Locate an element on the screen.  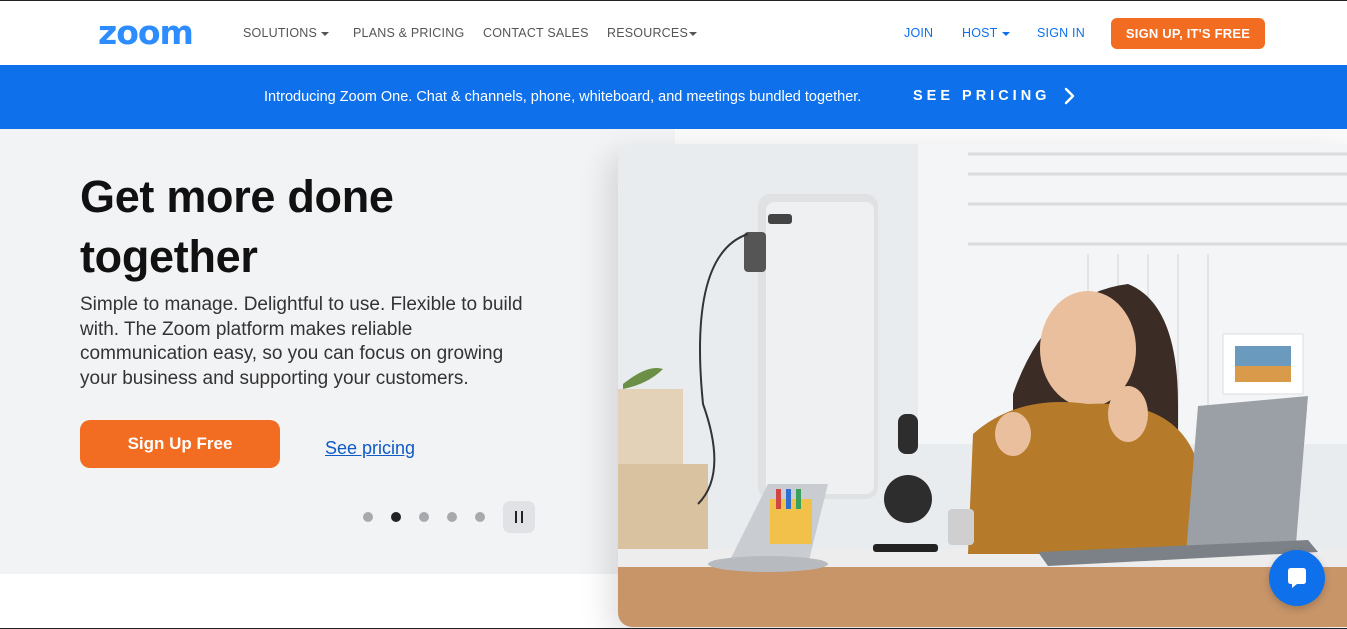
see-pricing-hero-link: See pricing is located at coordinates (370, 448).